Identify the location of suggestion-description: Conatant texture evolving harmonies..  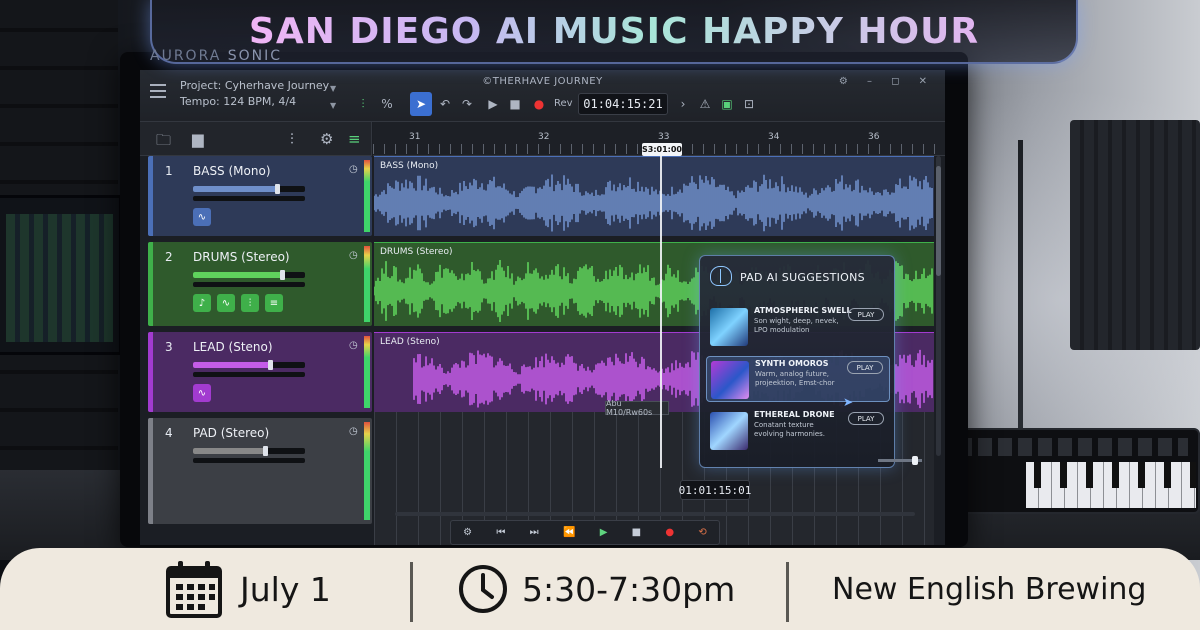
(790, 429).